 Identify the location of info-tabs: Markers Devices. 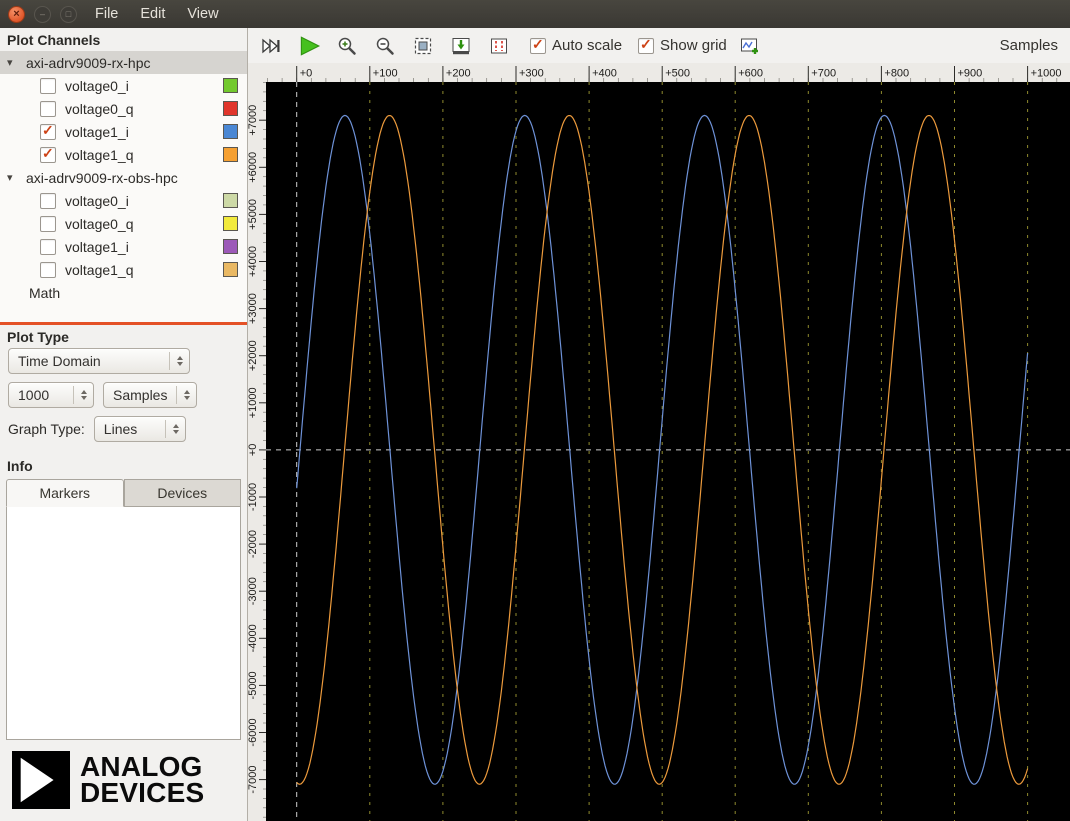
(123, 493).